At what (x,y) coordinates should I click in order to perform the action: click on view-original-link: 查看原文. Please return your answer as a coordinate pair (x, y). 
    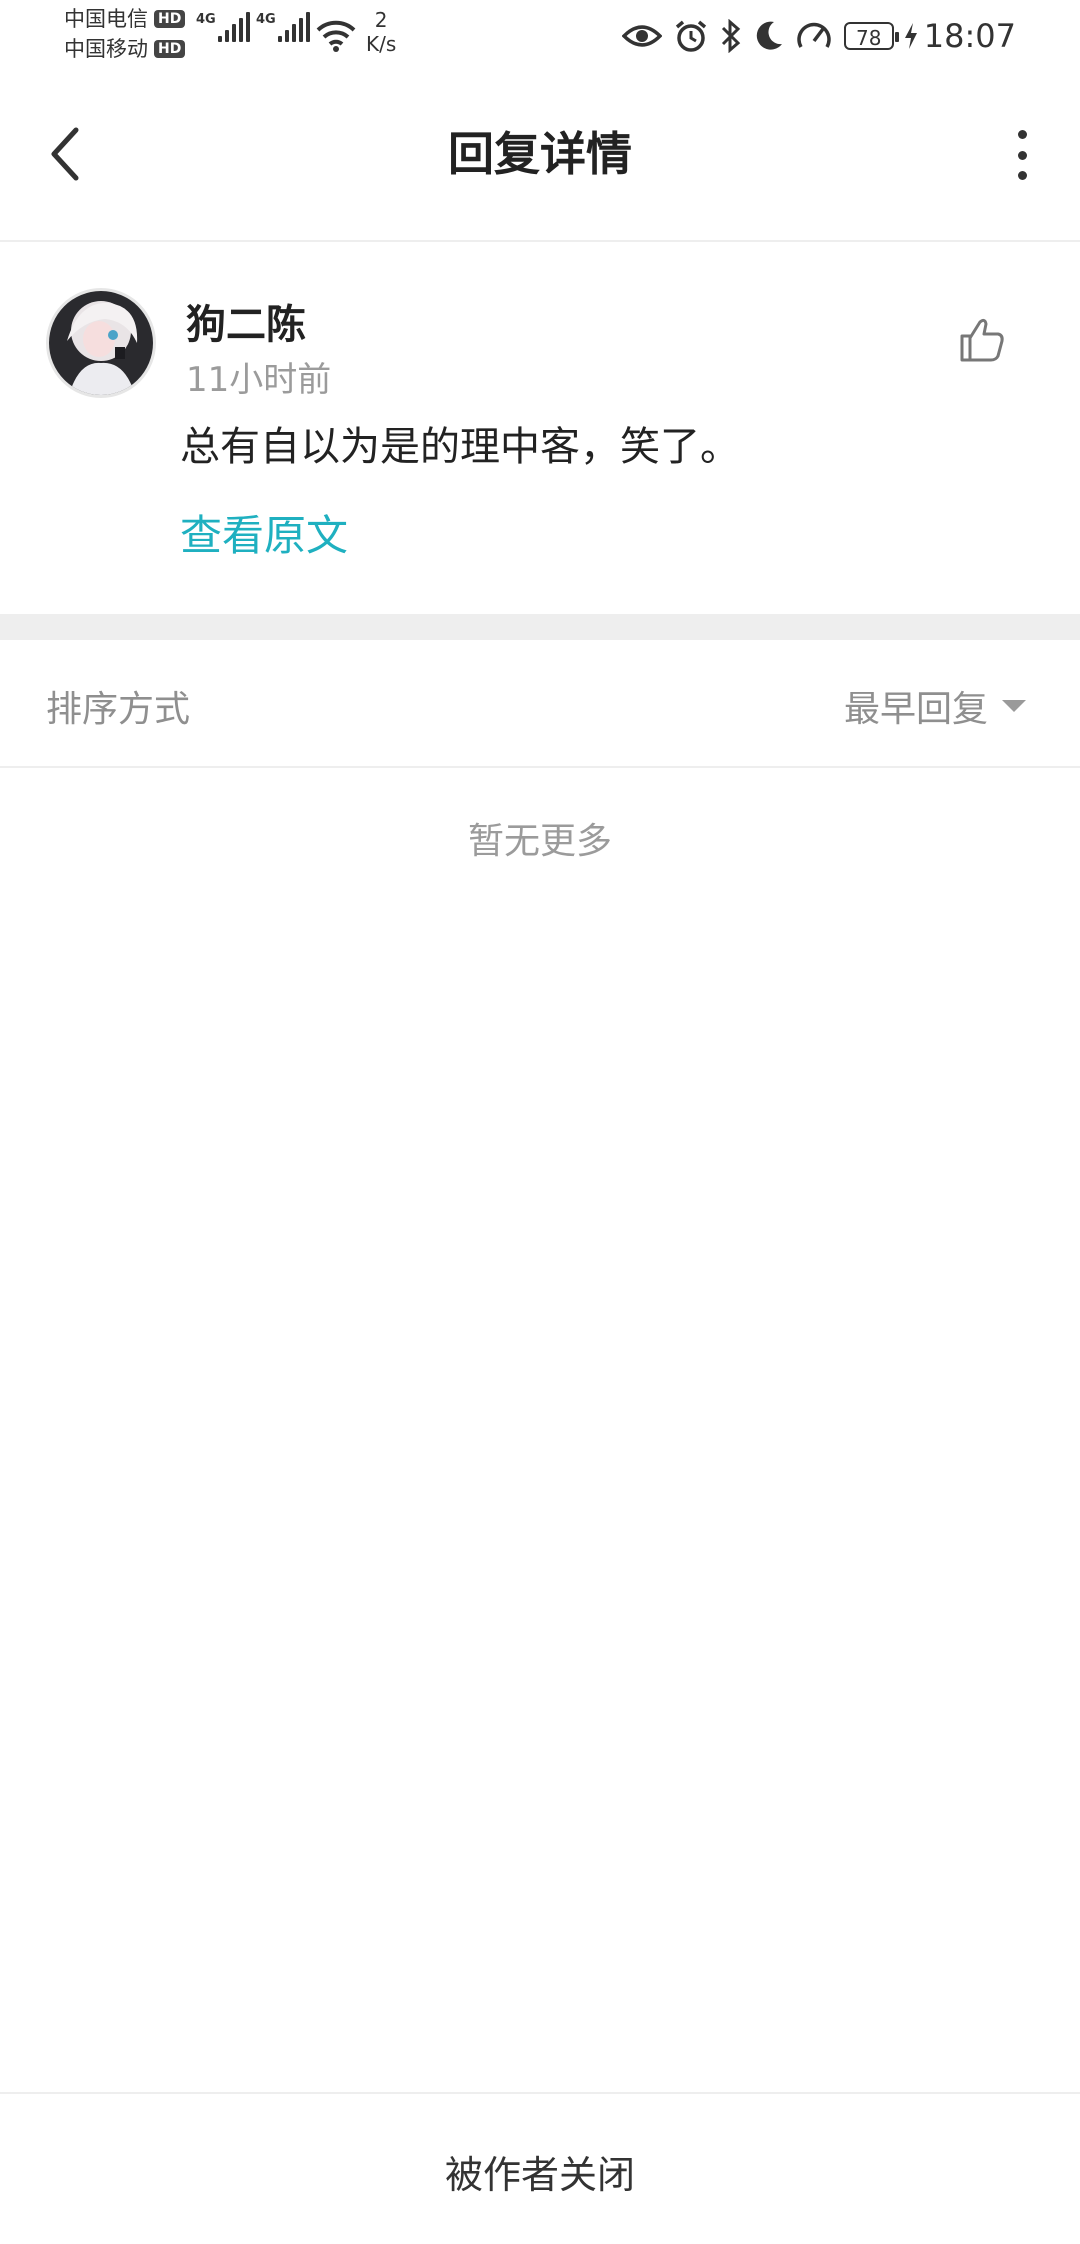
    Looking at the image, I should click on (264, 532).